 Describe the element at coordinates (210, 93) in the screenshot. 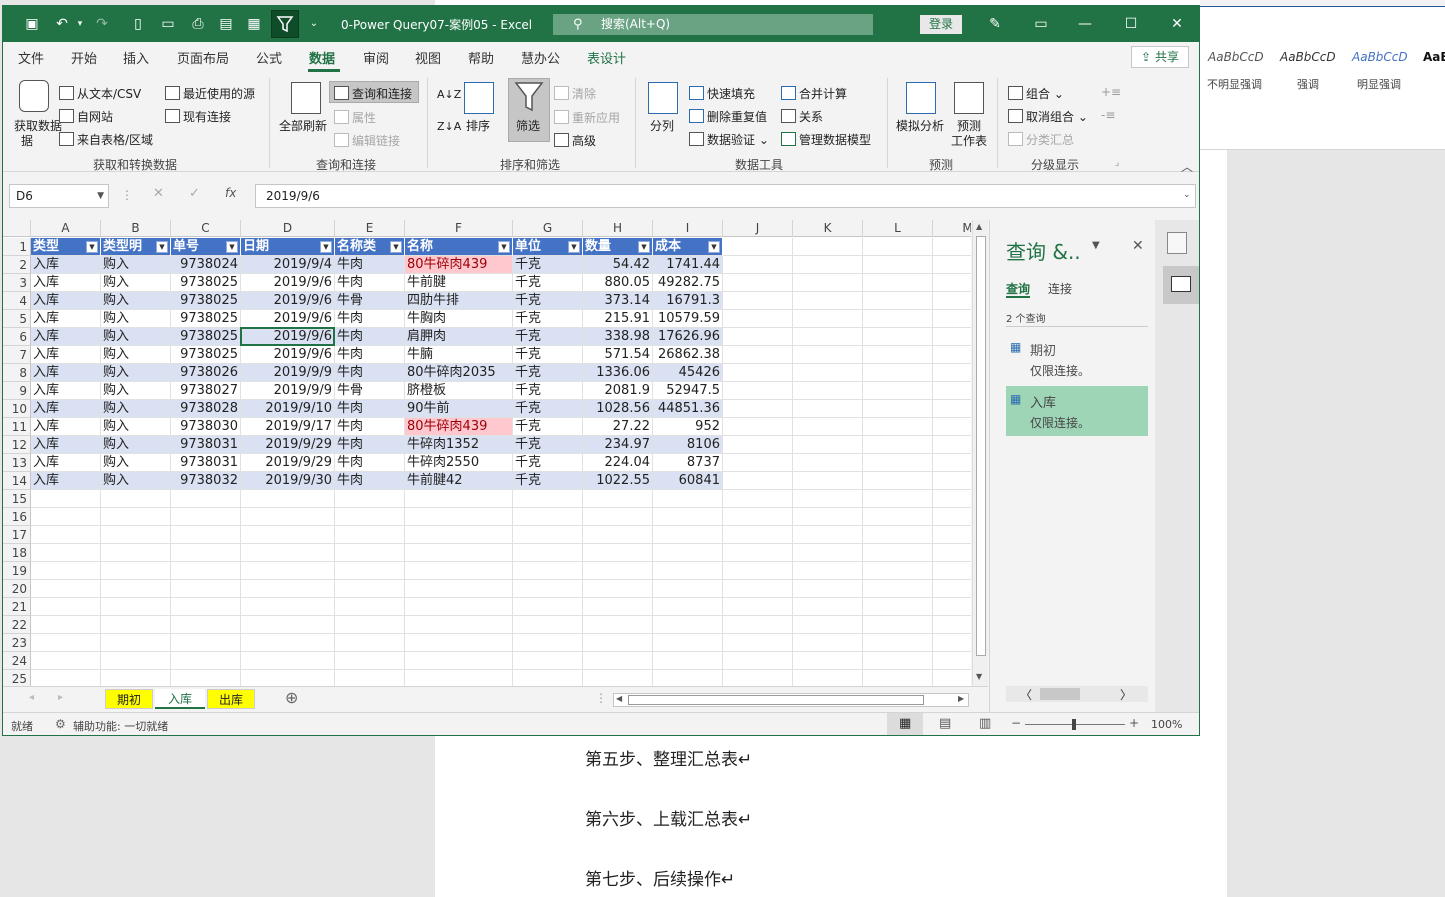

I see `recent-sources-button: 最近使用的源` at that location.